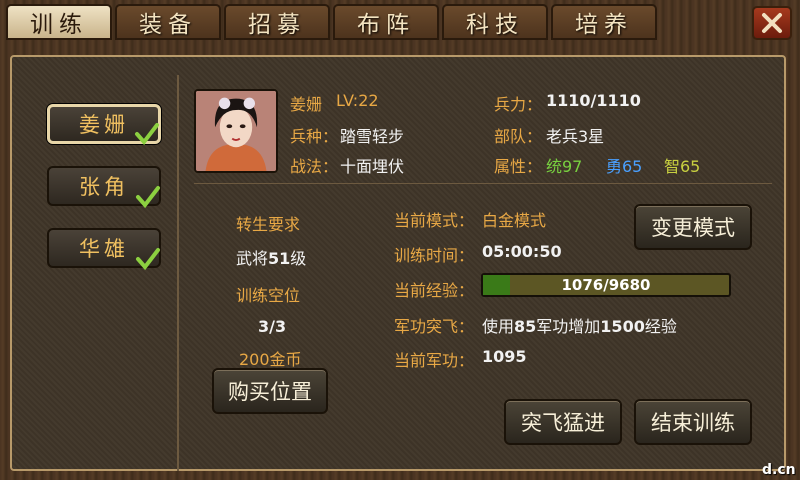 The height and width of the screenshot is (480, 800). I want to click on strength-label: 兵力：, so click(518, 104).